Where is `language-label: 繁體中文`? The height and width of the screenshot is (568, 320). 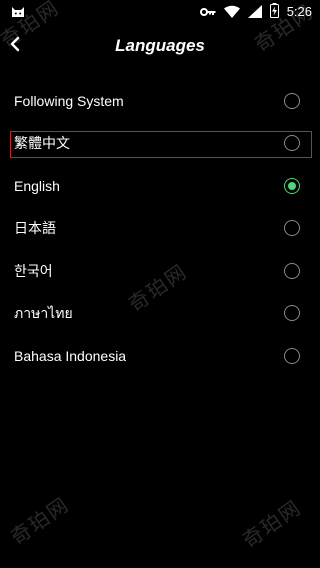 language-label: 繁體中文 is located at coordinates (42, 143).